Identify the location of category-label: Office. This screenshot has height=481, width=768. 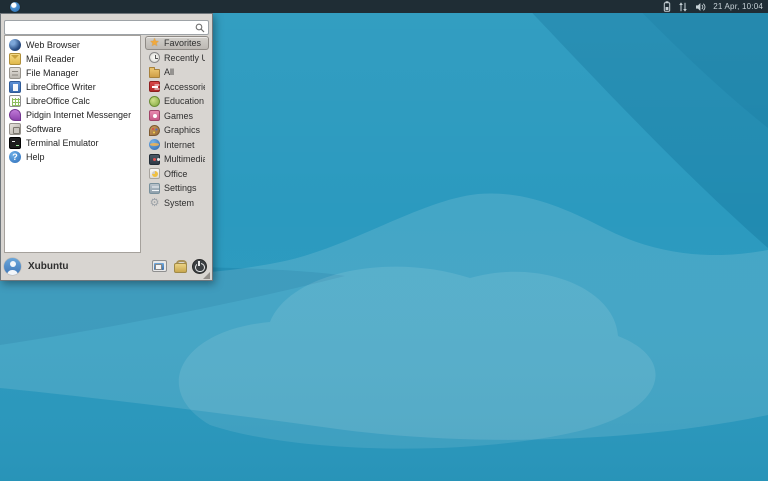
(176, 173).